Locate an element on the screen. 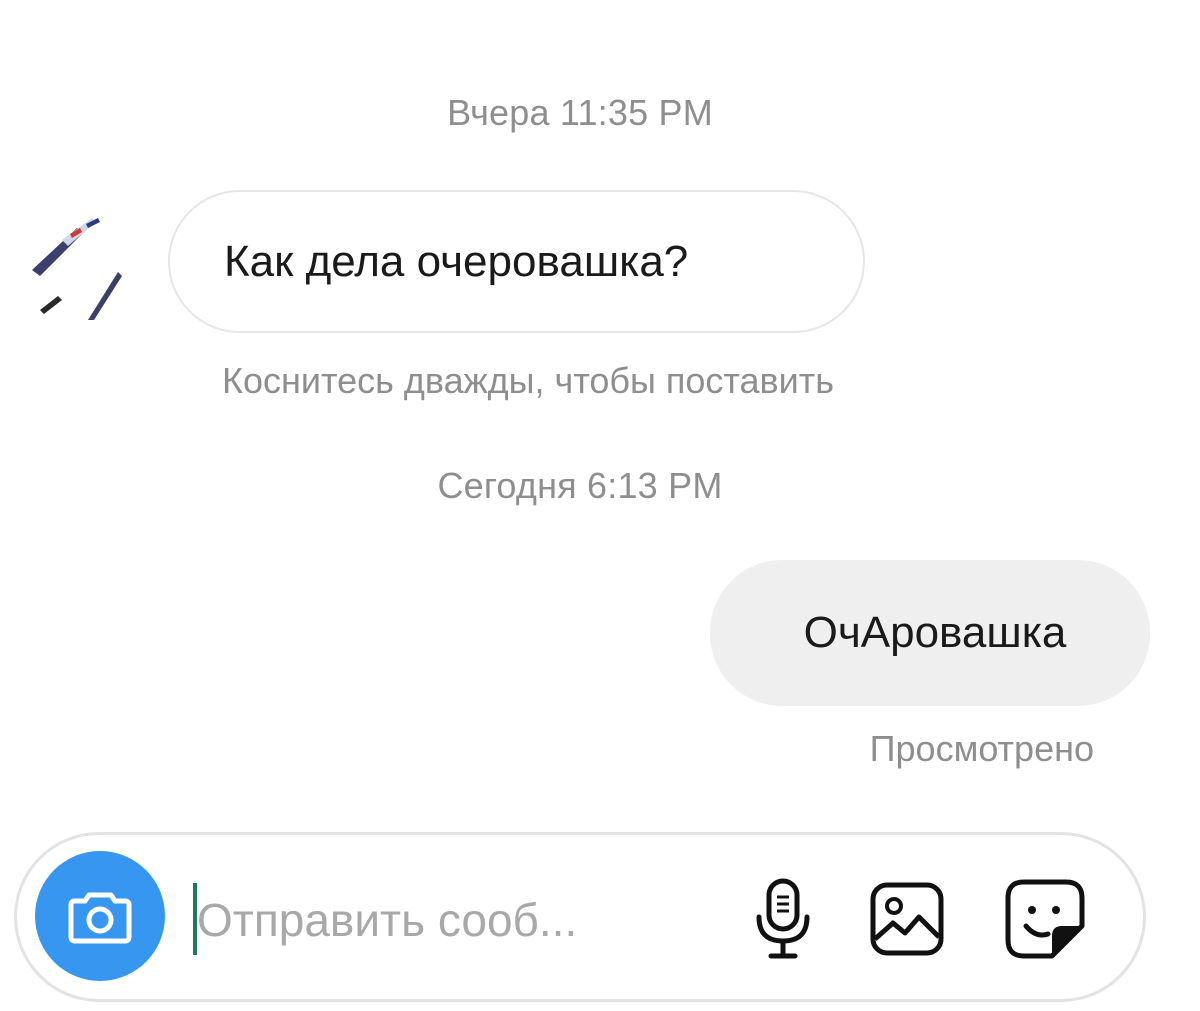 The width and height of the screenshot is (1200, 1011). camera-icon is located at coordinates (100, 918).